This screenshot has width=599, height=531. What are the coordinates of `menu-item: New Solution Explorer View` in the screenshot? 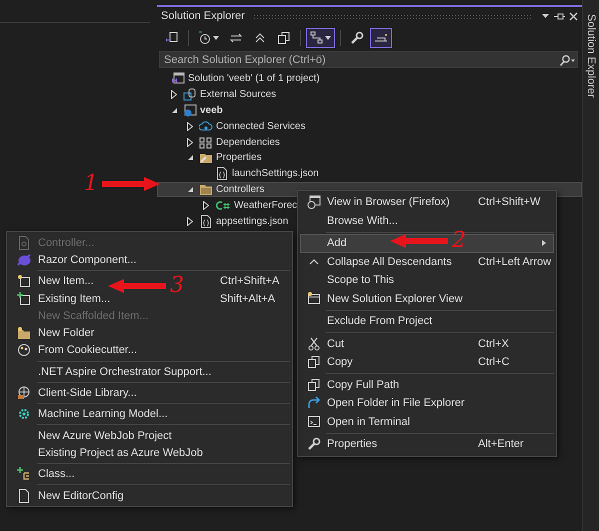 It's located at (395, 298).